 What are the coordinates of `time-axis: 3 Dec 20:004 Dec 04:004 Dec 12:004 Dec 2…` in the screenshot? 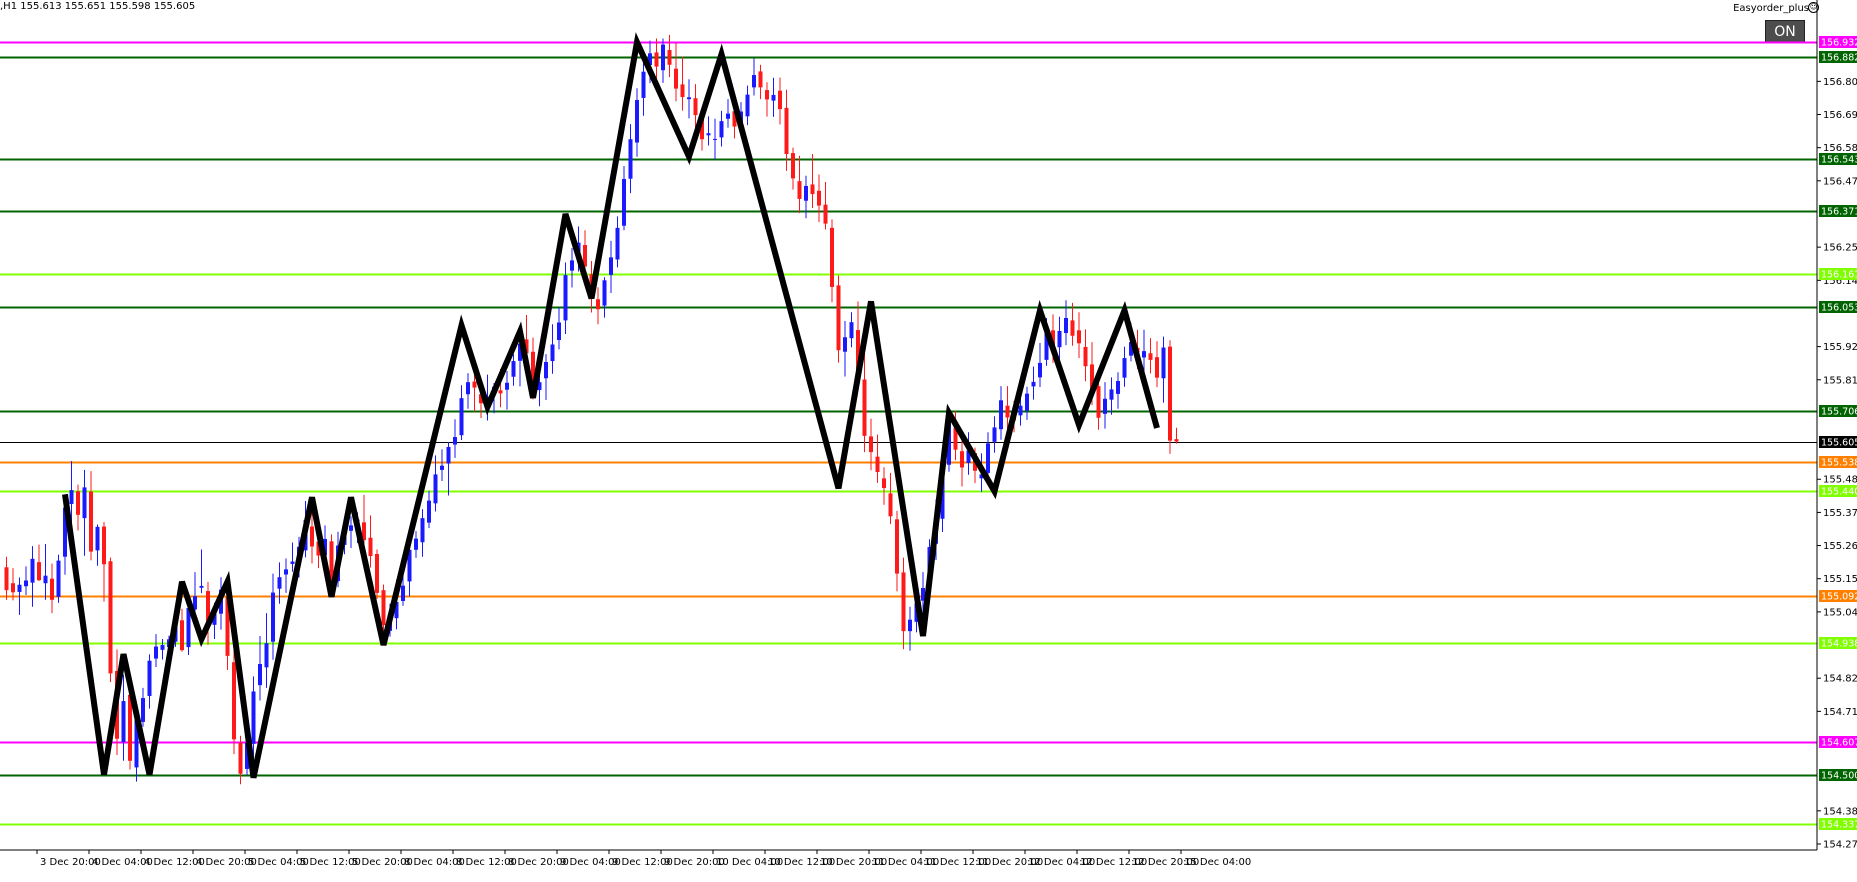 It's located at (908, 858).